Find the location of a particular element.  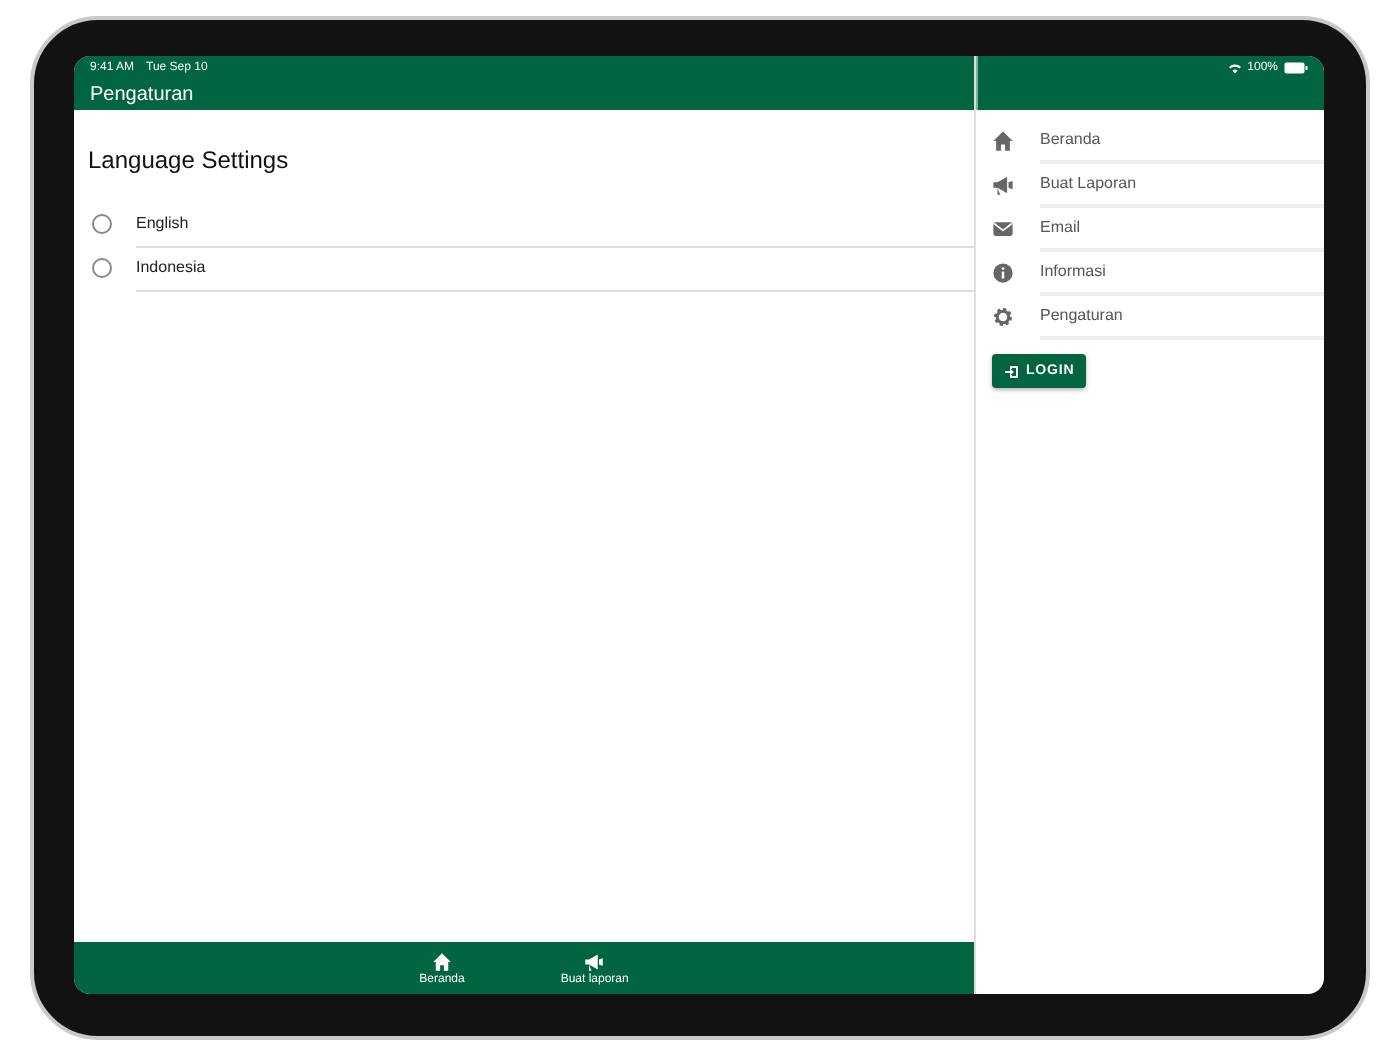

option-label: Indonesia is located at coordinates (171, 267).